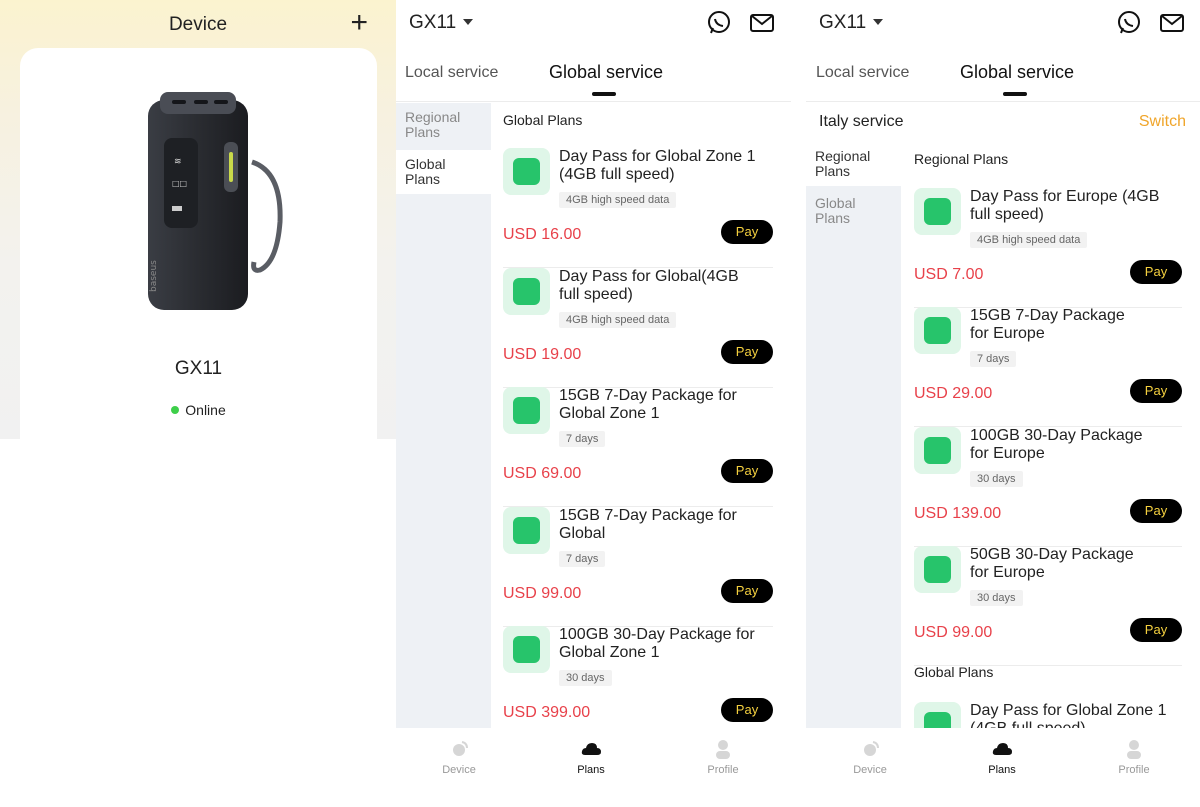 The height and width of the screenshot is (807, 1200). What do you see at coordinates (1002, 749) in the screenshot?
I see `plans-cloud-icon` at bounding box center [1002, 749].